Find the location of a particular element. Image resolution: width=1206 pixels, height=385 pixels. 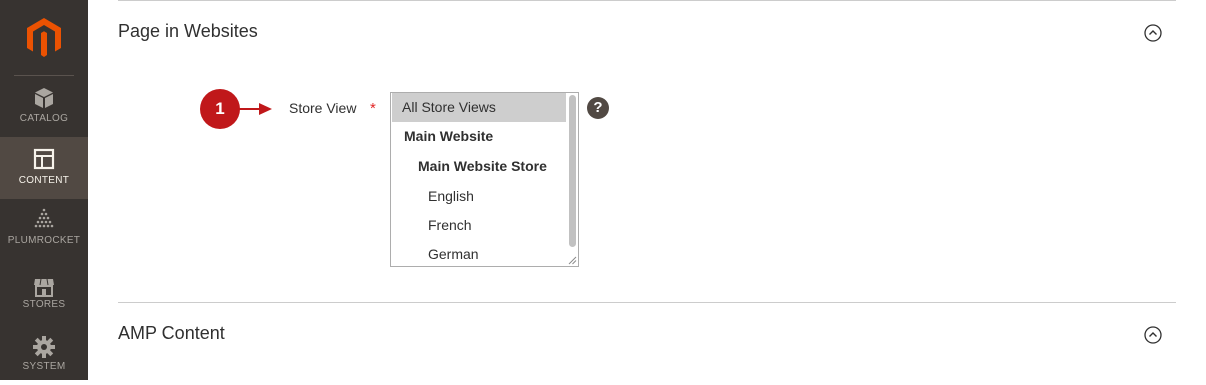

required-asterisk: * is located at coordinates (373, 108).